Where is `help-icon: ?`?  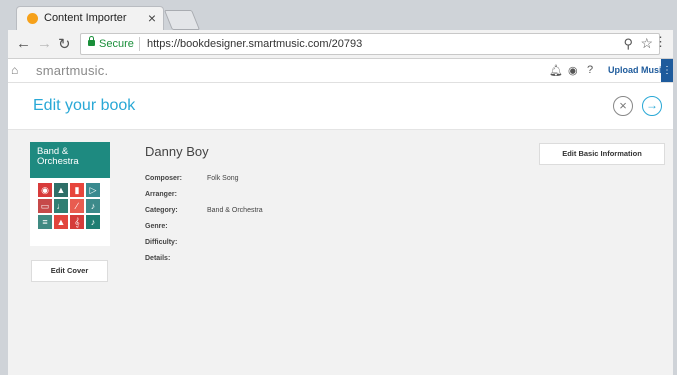 help-icon: ? is located at coordinates (590, 70).